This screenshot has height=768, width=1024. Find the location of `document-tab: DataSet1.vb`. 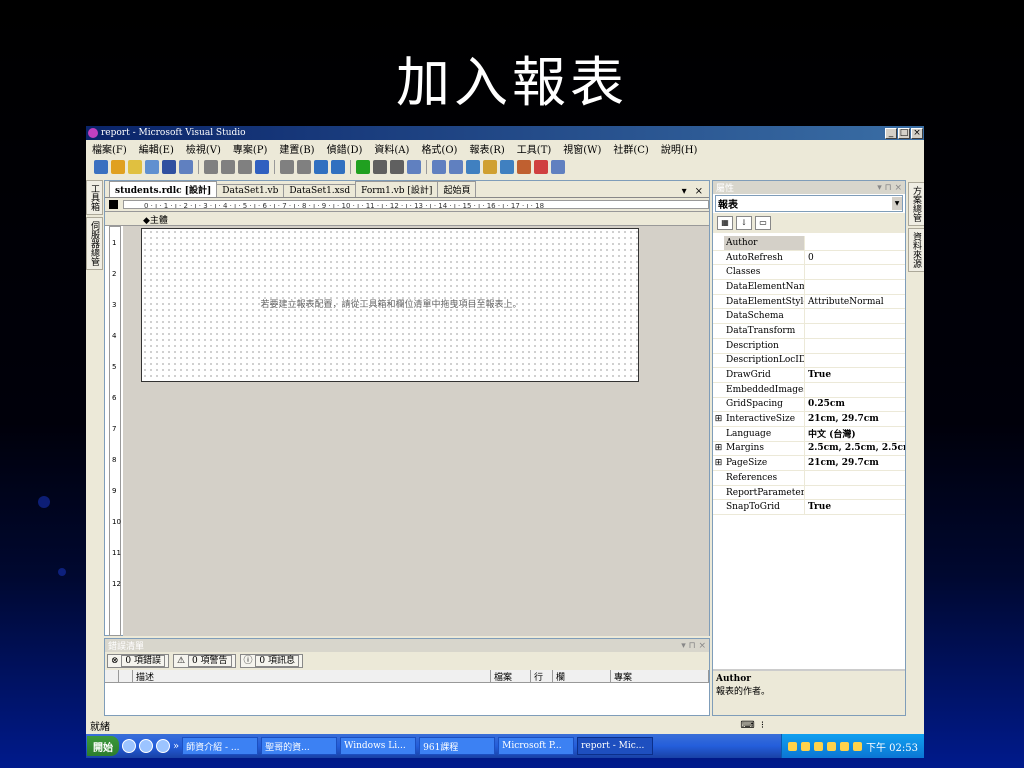

document-tab: DataSet1.vb is located at coordinates (250, 190).